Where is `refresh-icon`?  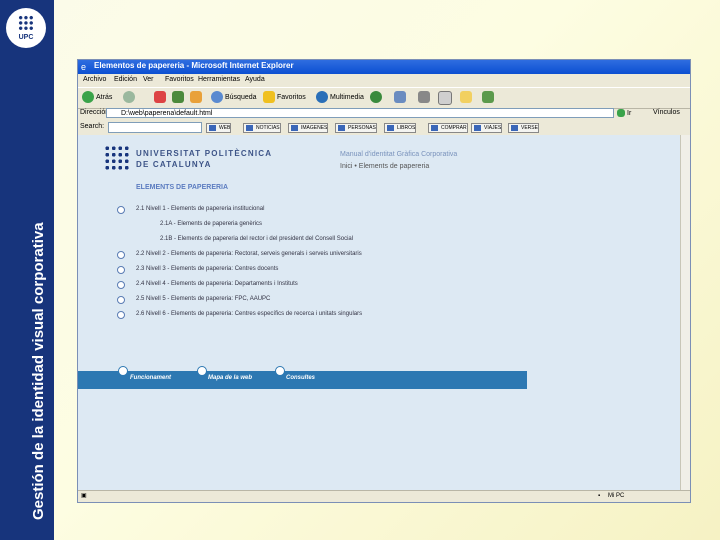 refresh-icon is located at coordinates (178, 97).